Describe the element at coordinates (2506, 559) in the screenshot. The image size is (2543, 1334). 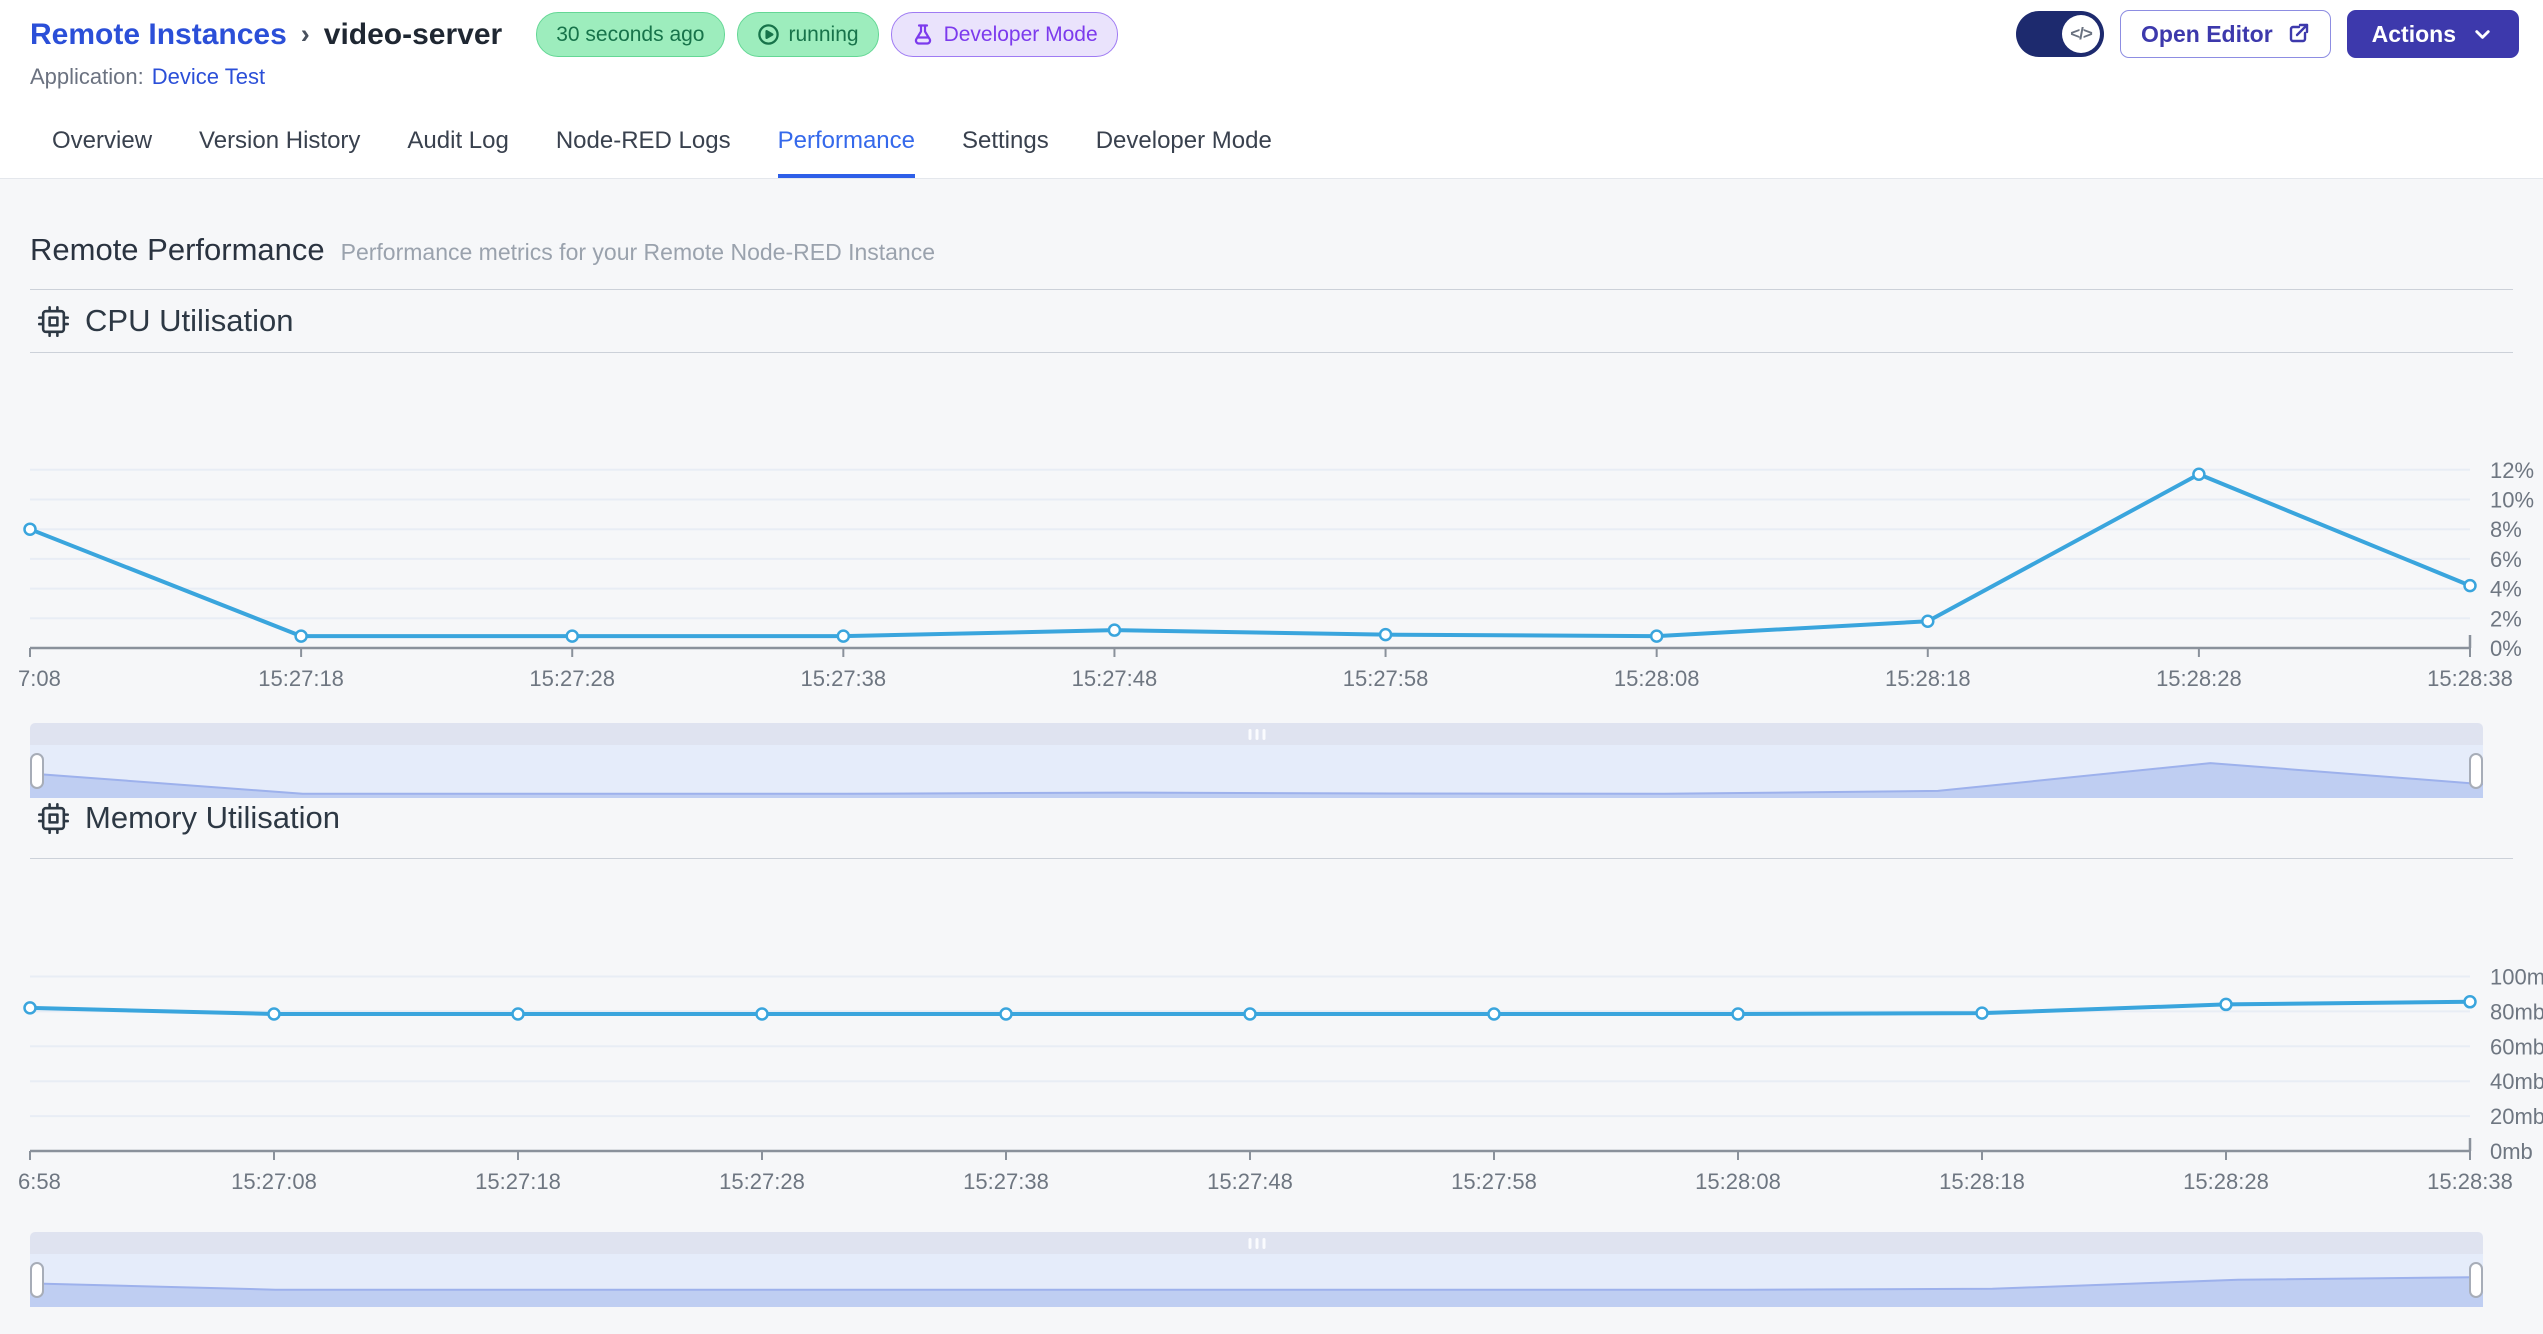
I see `svg-text: 6%` at that location.